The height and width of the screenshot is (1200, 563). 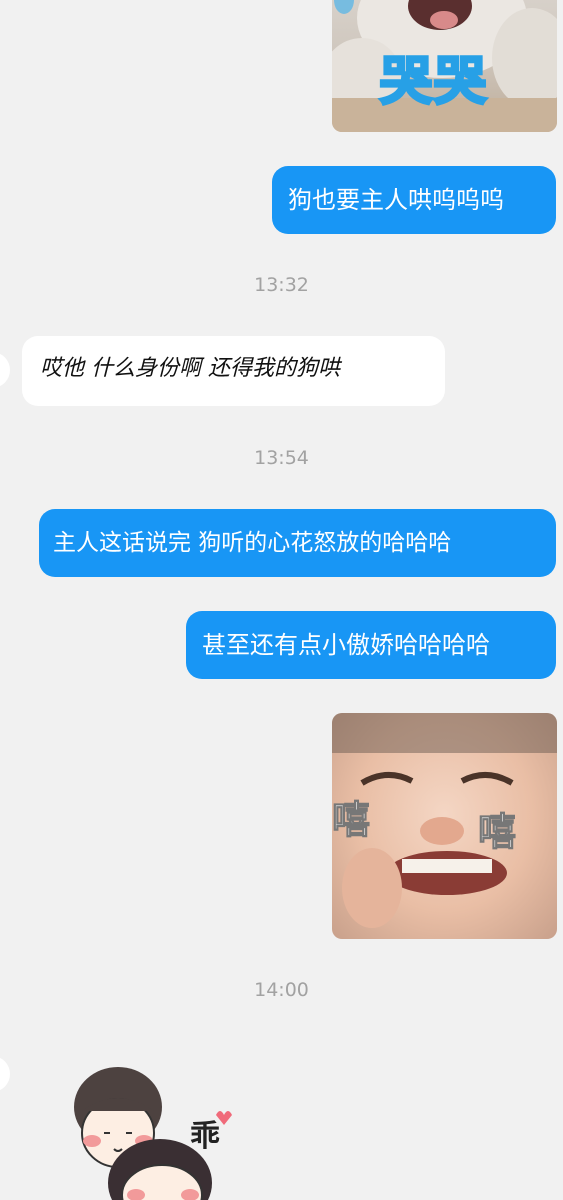 I want to click on grinning-baby-sticker: 嘻 嘻, so click(x=444, y=826).